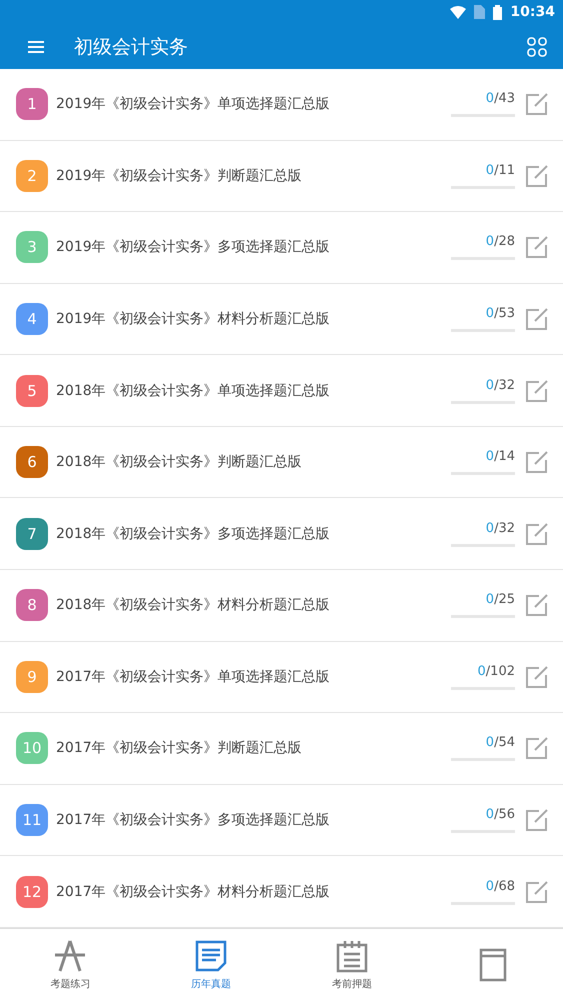 This screenshot has height=1000, width=563. What do you see at coordinates (500, 242) in the screenshot?
I see `progress-count: 0/28` at bounding box center [500, 242].